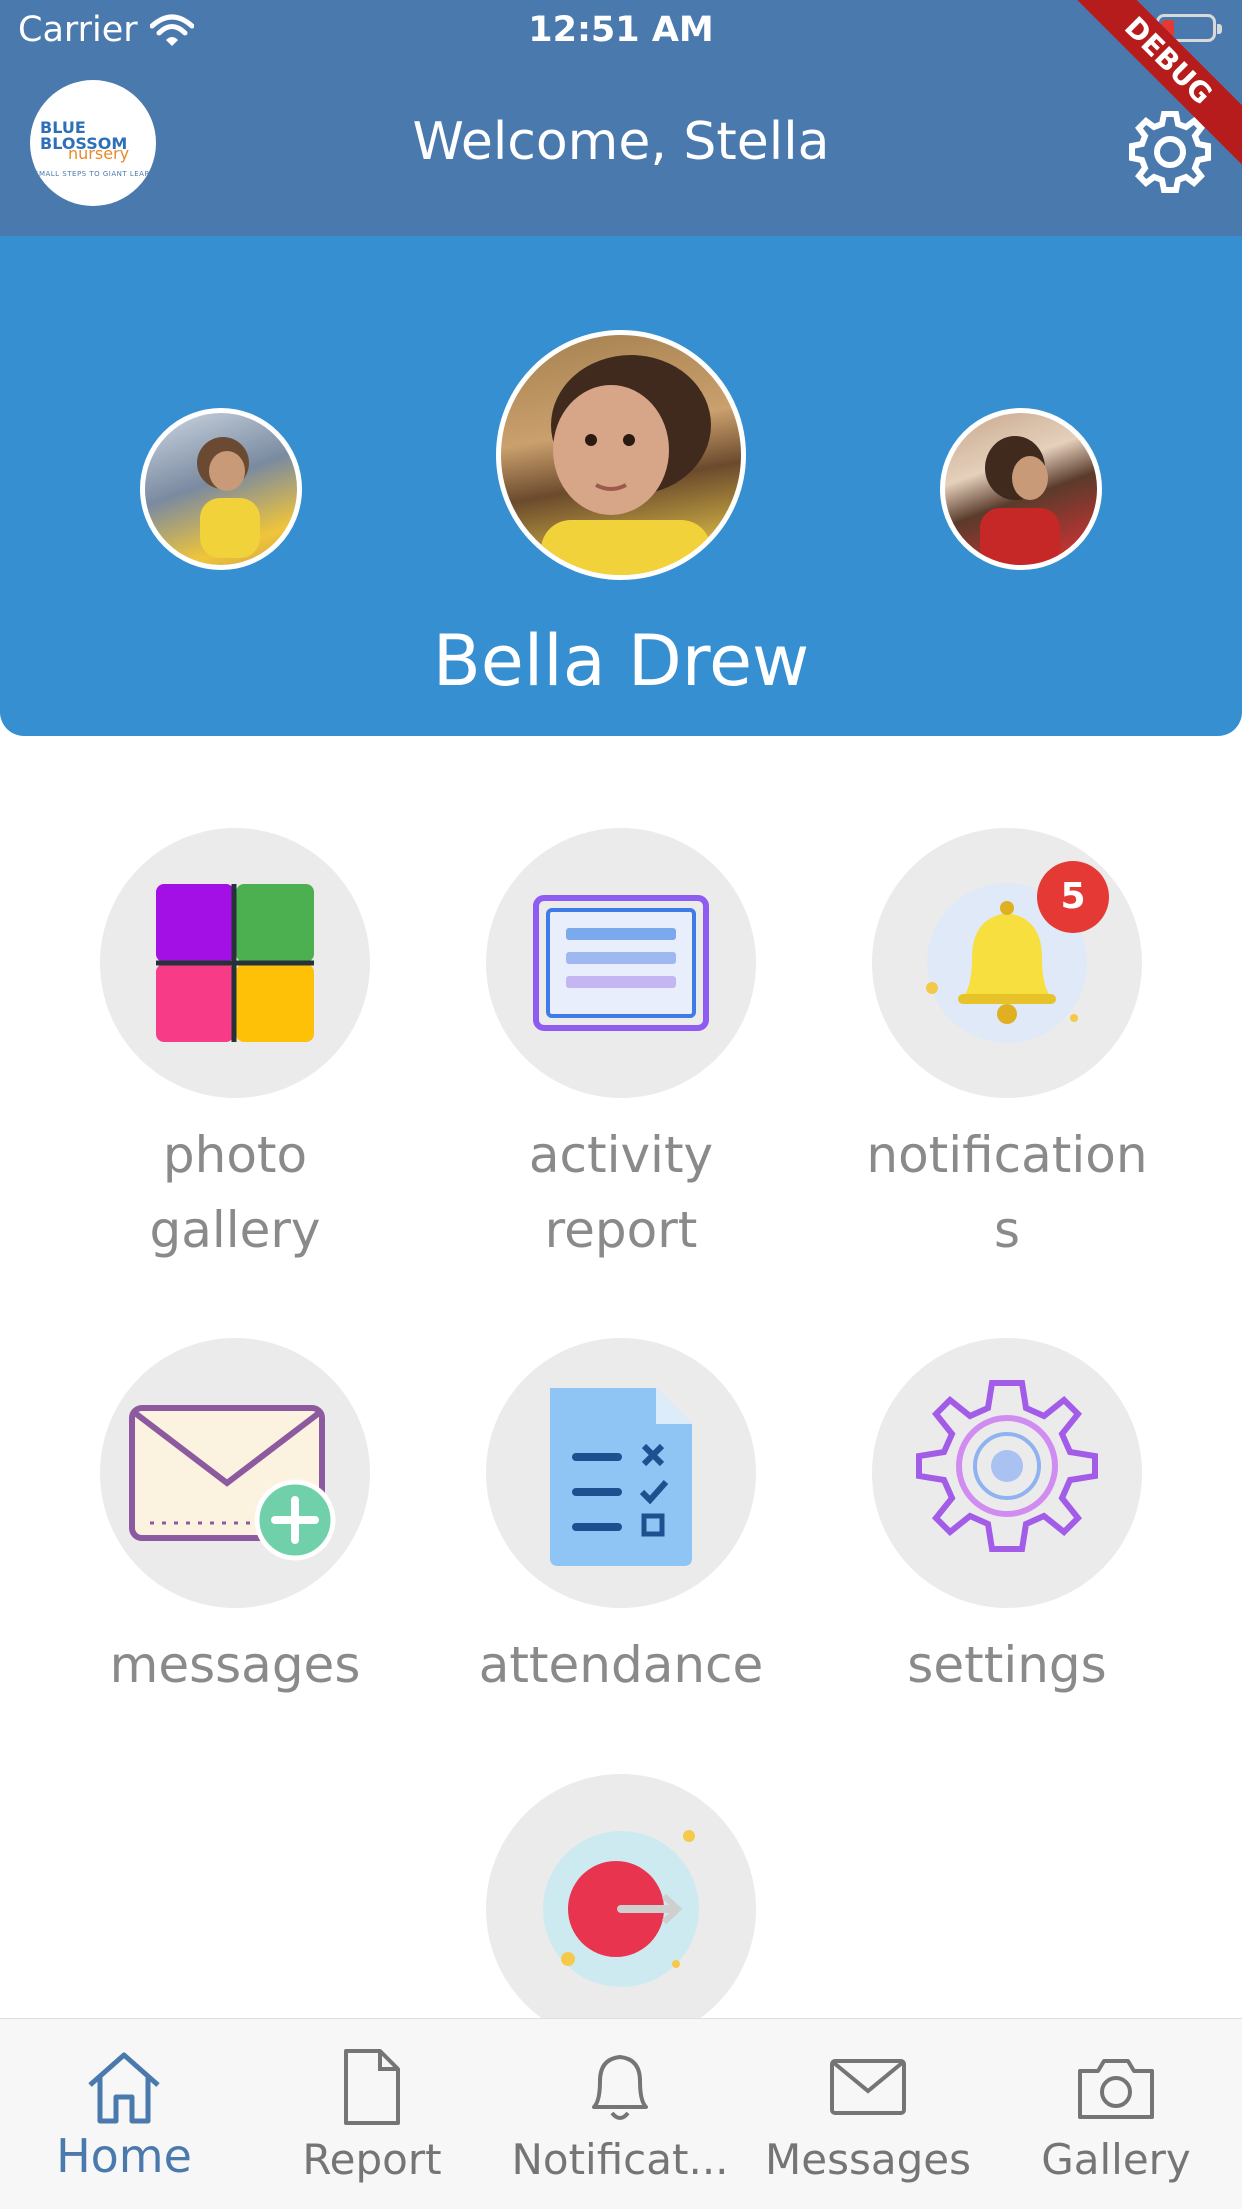 This screenshot has width=1242, height=2209. I want to click on camera-icon, so click(1116, 2089).